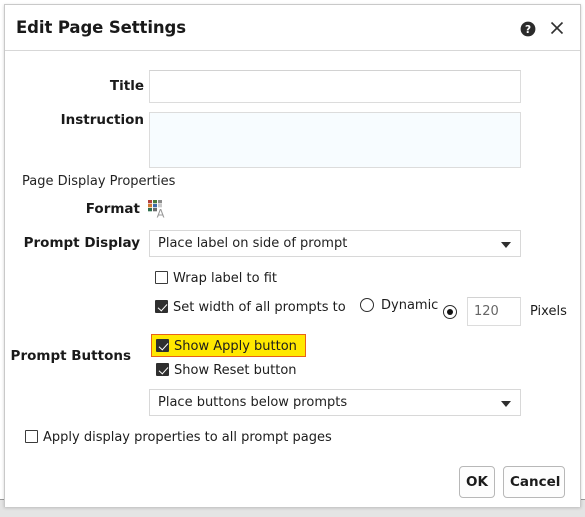 The width and height of the screenshot is (585, 517). I want to click on instruction-label: Instruction, so click(102, 120).